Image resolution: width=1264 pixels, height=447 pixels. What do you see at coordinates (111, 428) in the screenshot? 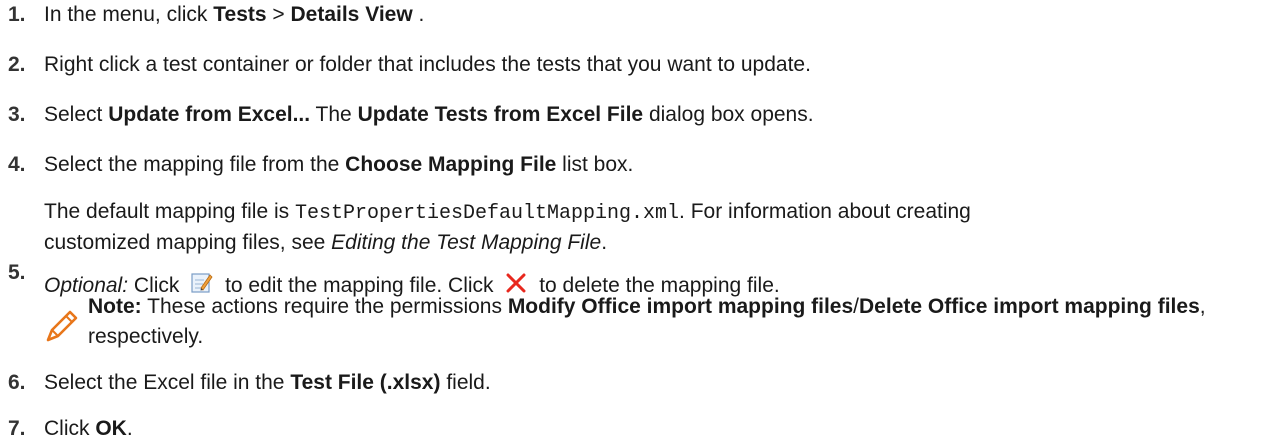
I see `ok-label: OK` at bounding box center [111, 428].